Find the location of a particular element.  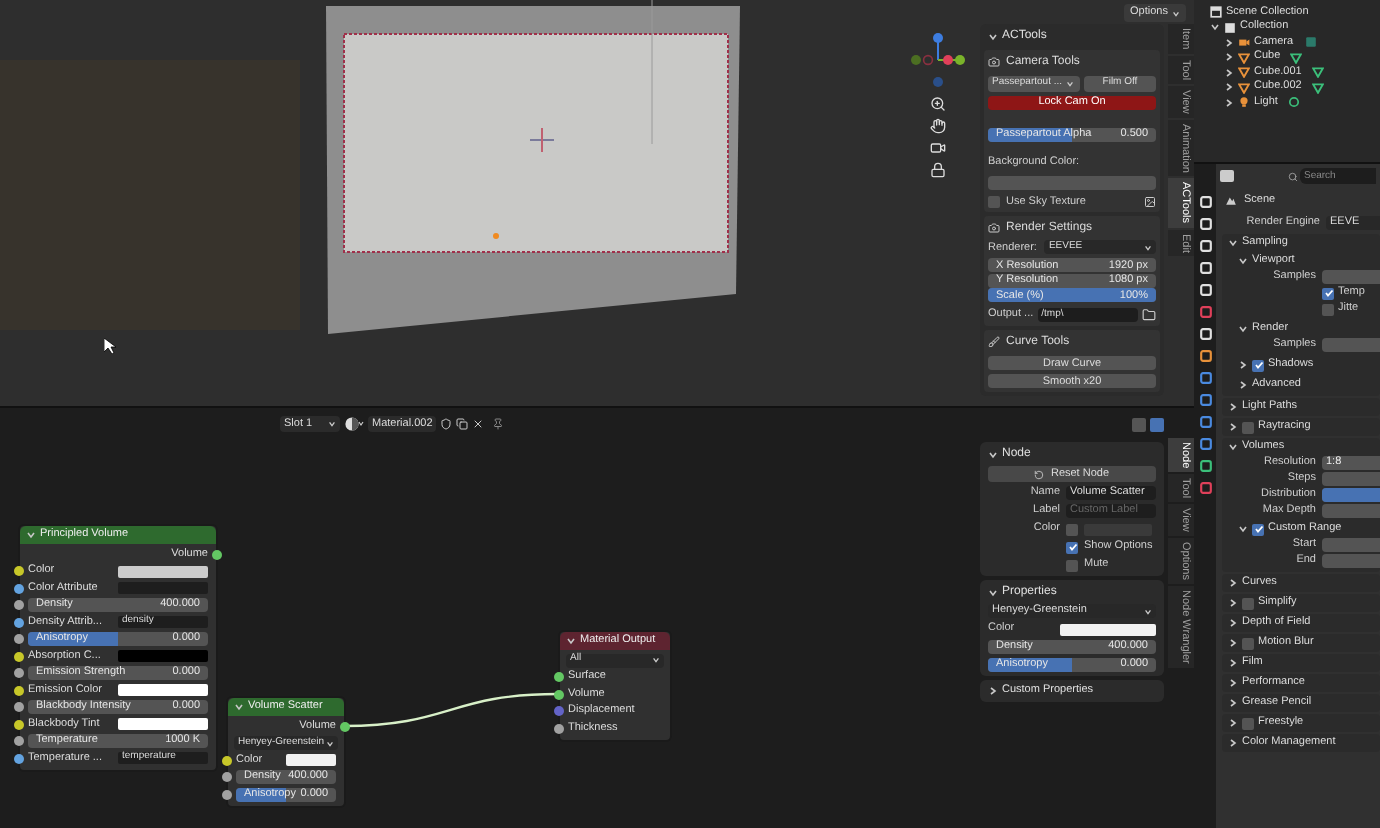

camera-data-icon is located at coordinates (1310, 42).